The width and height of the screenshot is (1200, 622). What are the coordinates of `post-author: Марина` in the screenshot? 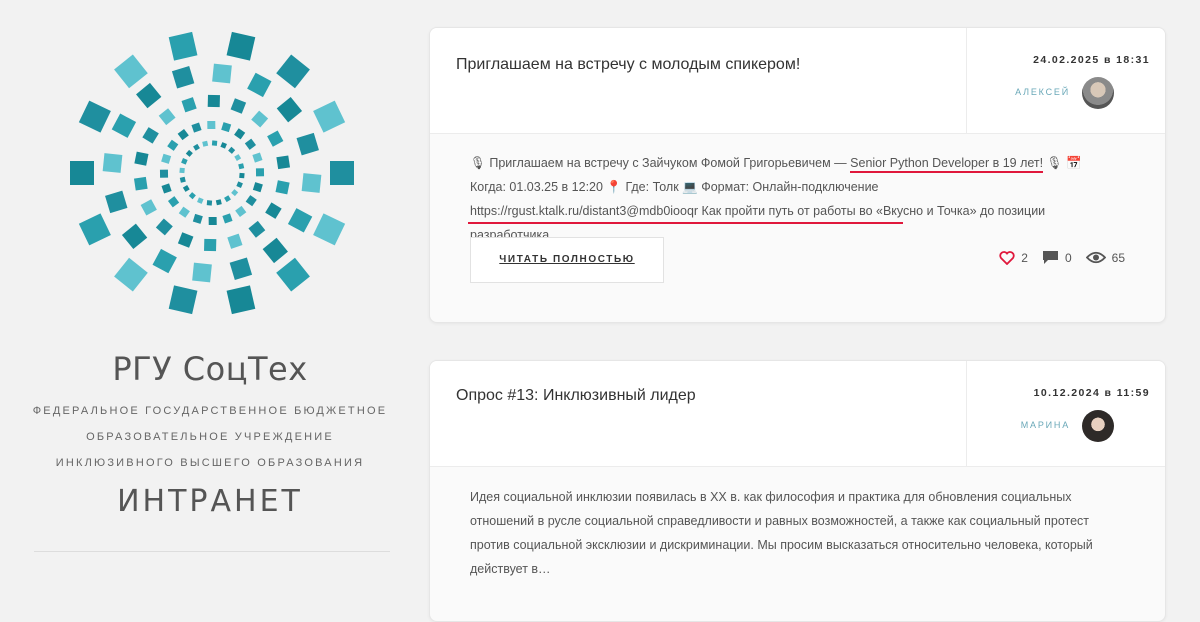 It's located at (1045, 425).